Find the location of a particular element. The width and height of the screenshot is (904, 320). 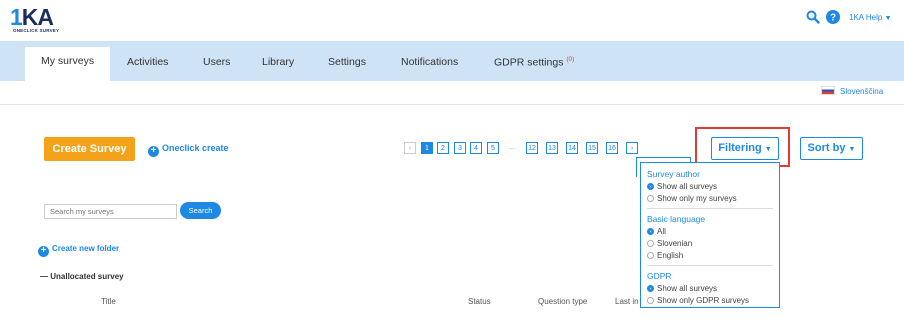

search-icon is located at coordinates (813, 17).